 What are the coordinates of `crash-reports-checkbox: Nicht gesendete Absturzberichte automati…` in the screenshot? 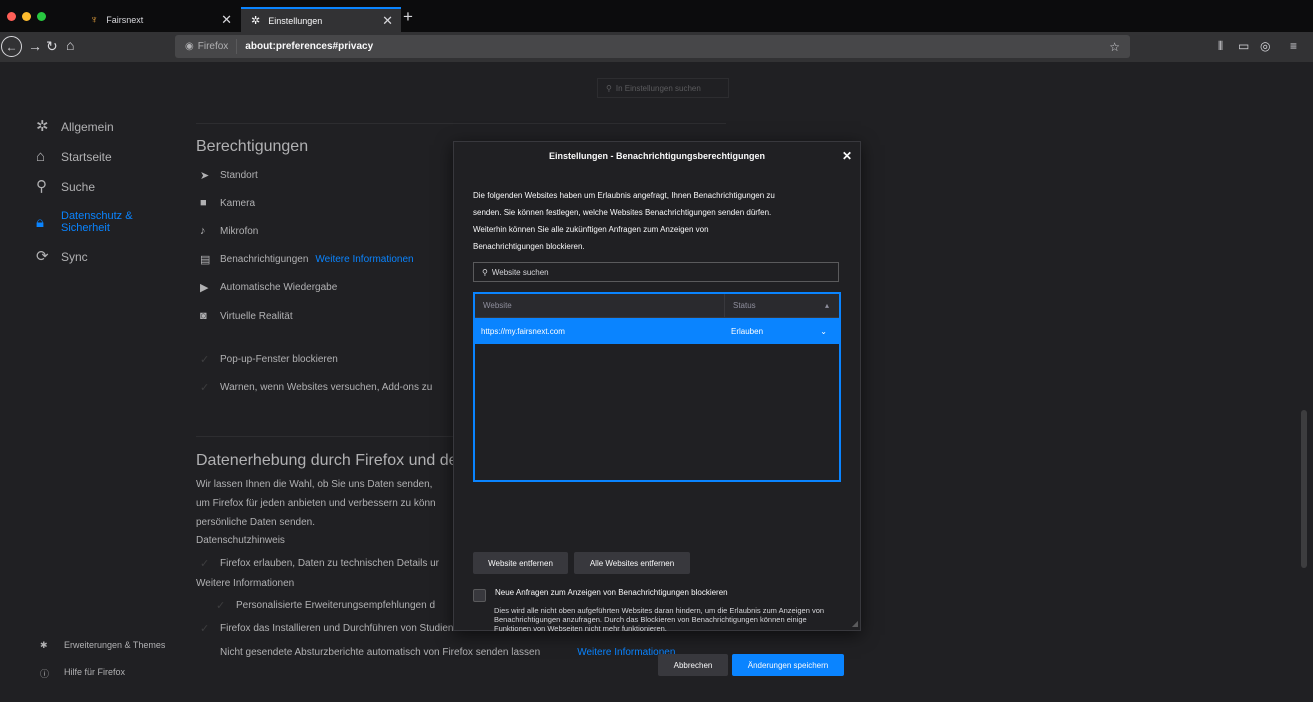 It's located at (437, 652).